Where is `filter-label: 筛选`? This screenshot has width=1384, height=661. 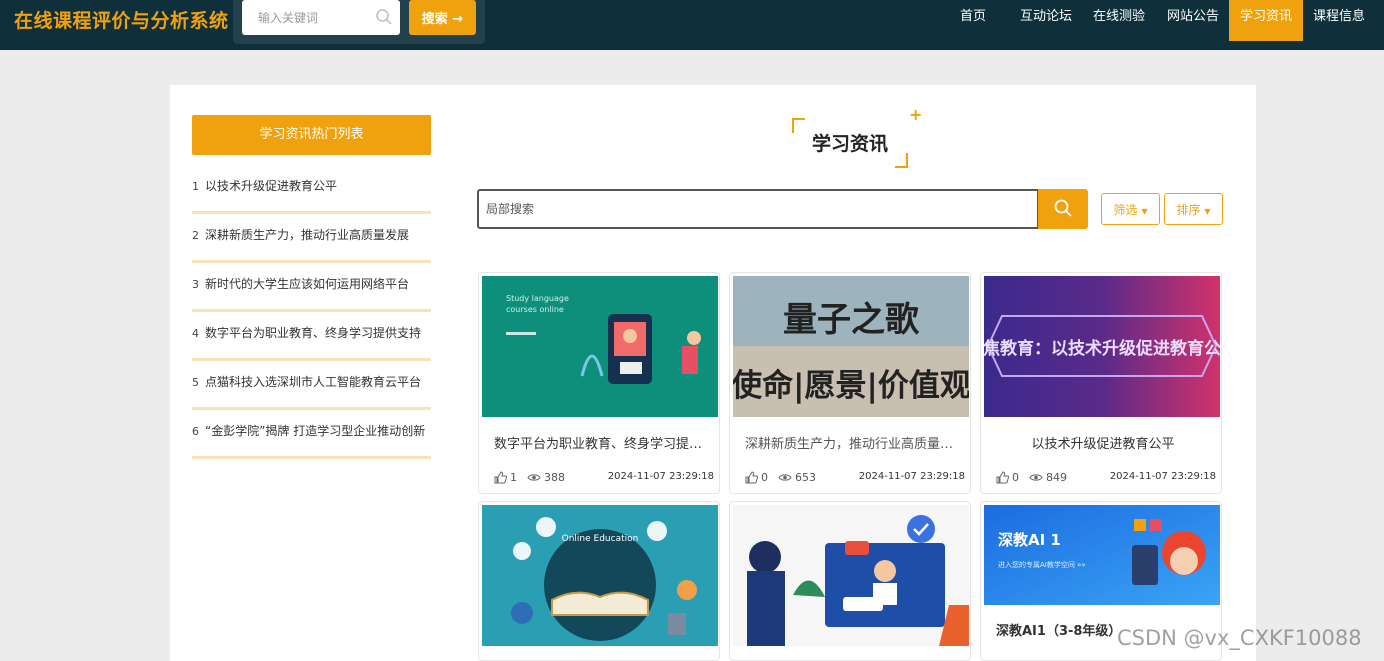 filter-label: 筛选 is located at coordinates (1125, 209).